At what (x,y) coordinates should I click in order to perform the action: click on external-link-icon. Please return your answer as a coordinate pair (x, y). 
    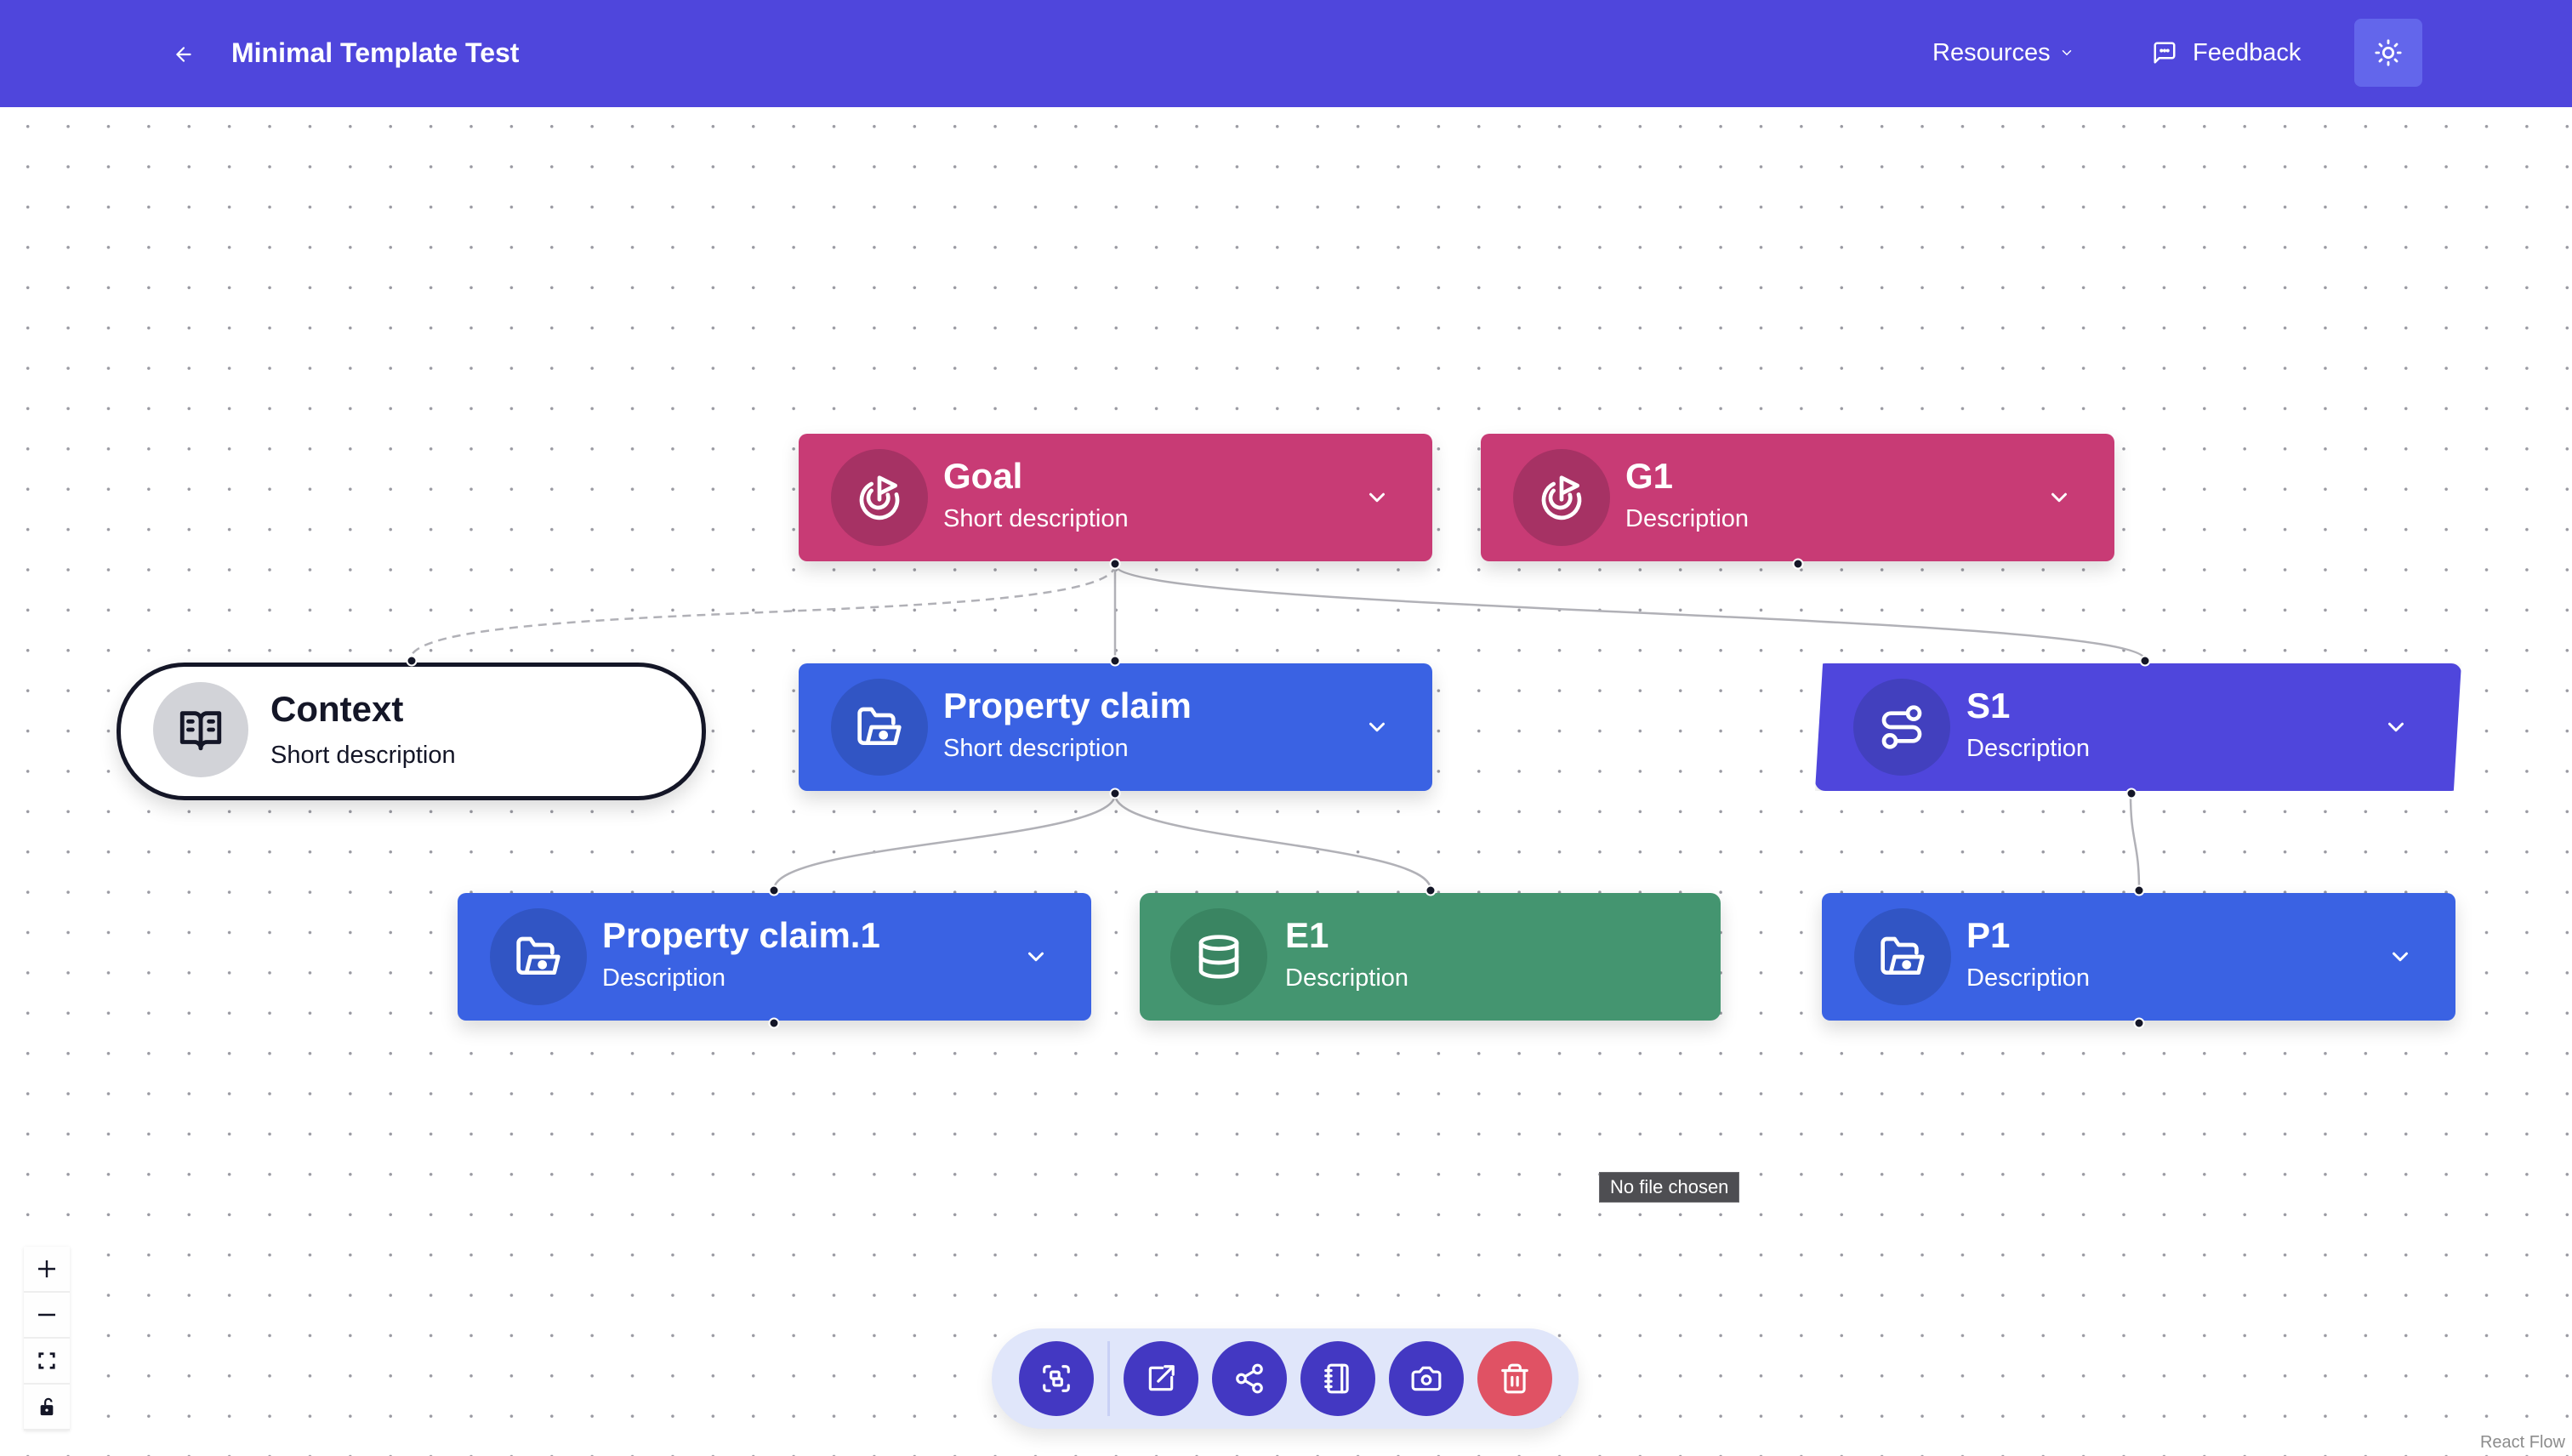
    Looking at the image, I should click on (1162, 1378).